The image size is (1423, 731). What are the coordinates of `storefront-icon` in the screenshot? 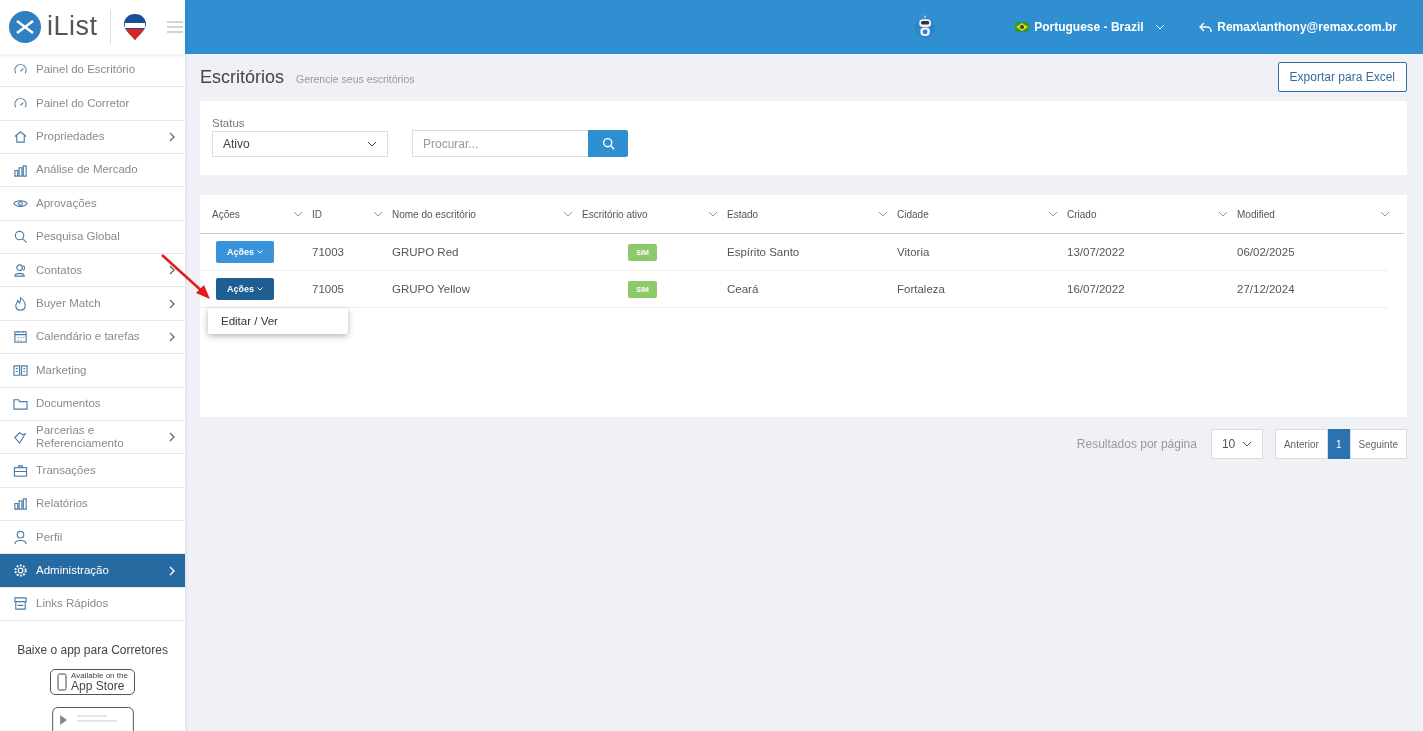 It's located at (20, 604).